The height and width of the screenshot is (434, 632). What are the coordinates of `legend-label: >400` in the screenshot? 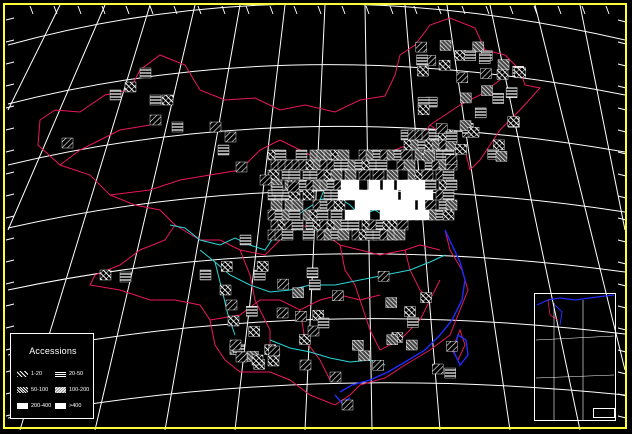 It's located at (75, 406).